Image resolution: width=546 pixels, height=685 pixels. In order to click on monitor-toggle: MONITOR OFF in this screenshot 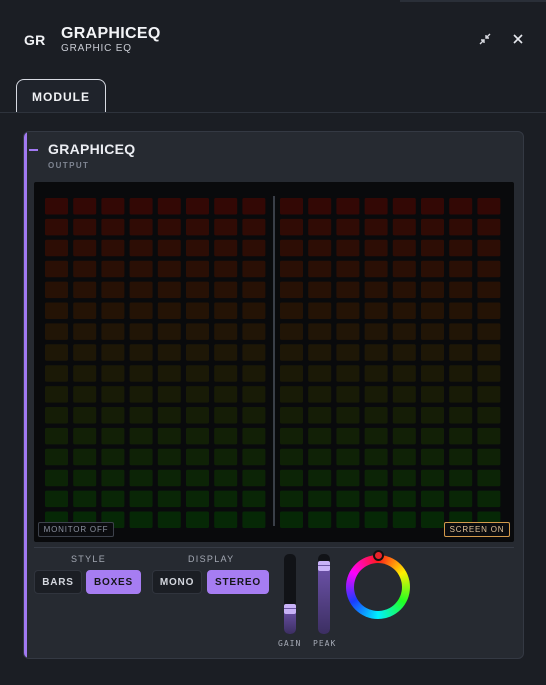, I will do `click(76, 529)`.